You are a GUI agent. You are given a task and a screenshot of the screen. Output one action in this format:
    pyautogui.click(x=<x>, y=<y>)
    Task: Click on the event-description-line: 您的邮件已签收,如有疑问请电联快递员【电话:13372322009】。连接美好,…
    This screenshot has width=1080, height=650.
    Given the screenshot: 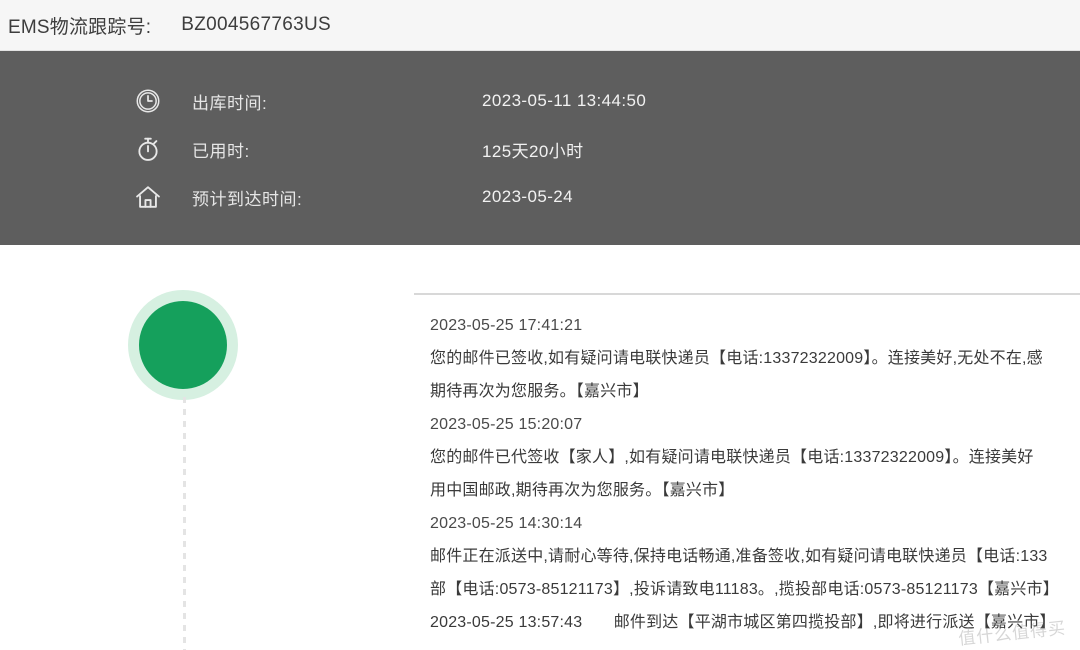 What is the action you would take?
    pyautogui.click(x=736, y=358)
    